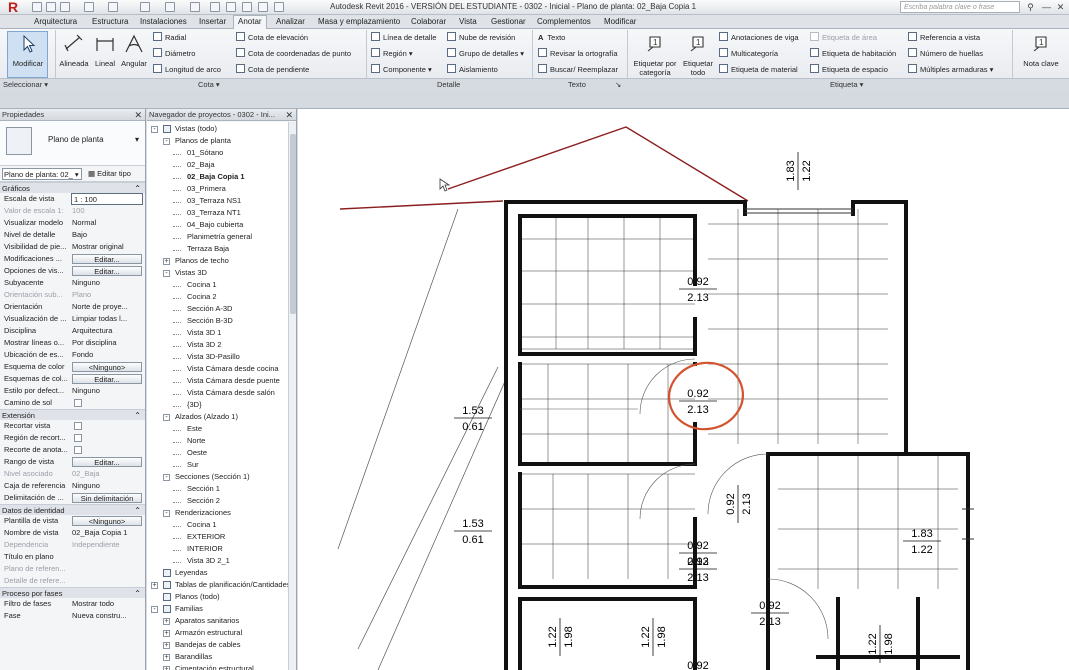  What do you see at coordinates (107, 498) in the screenshot?
I see `property-edit-button: Sin delimitación` at bounding box center [107, 498].